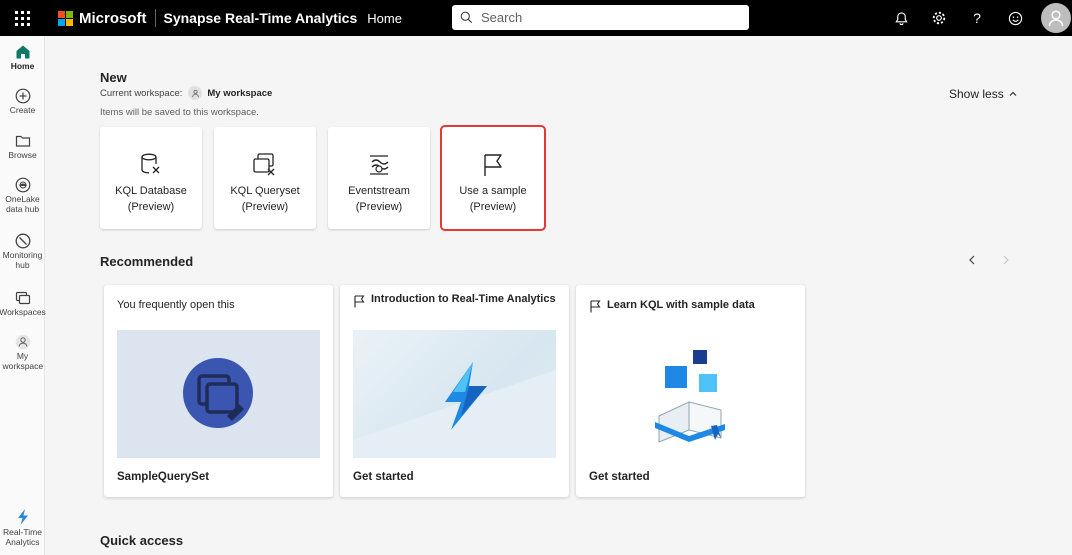 The height and width of the screenshot is (555, 1072). I want to click on card-title: KQL Queryset (Preview), so click(265, 199).